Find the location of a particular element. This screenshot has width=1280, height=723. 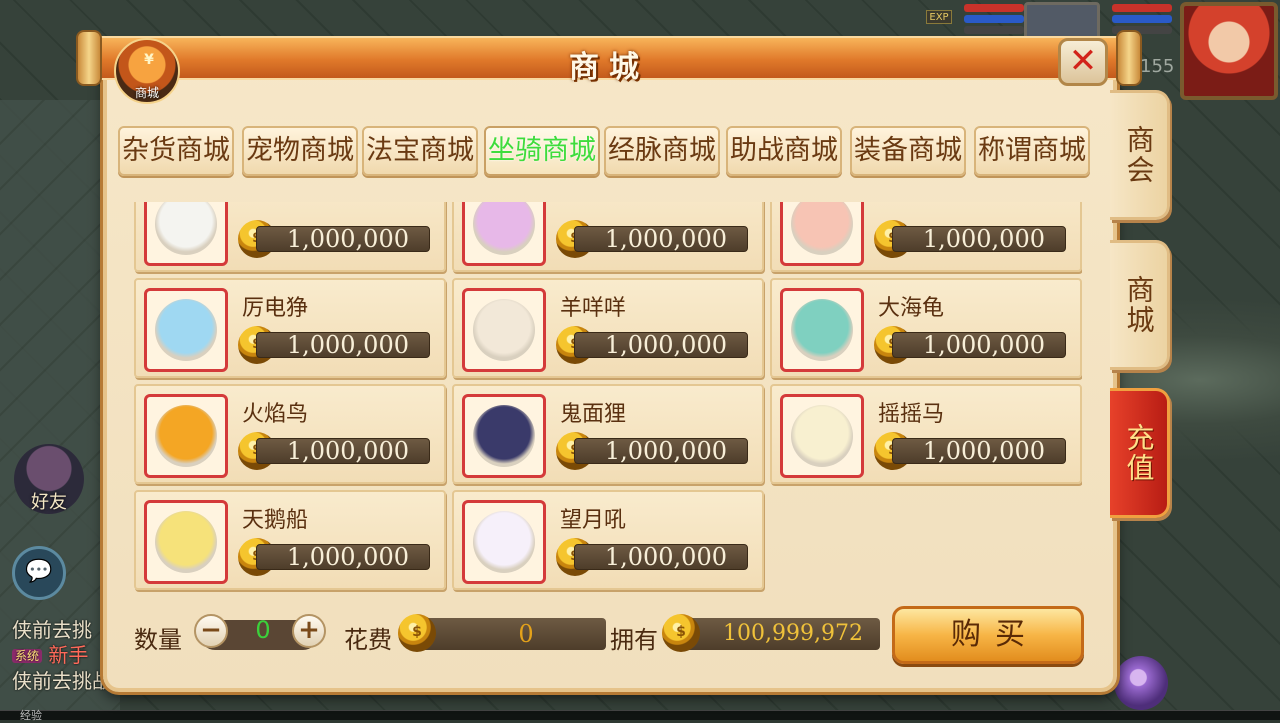

shop-badge-icon: ¥ 商城 is located at coordinates (147, 71).